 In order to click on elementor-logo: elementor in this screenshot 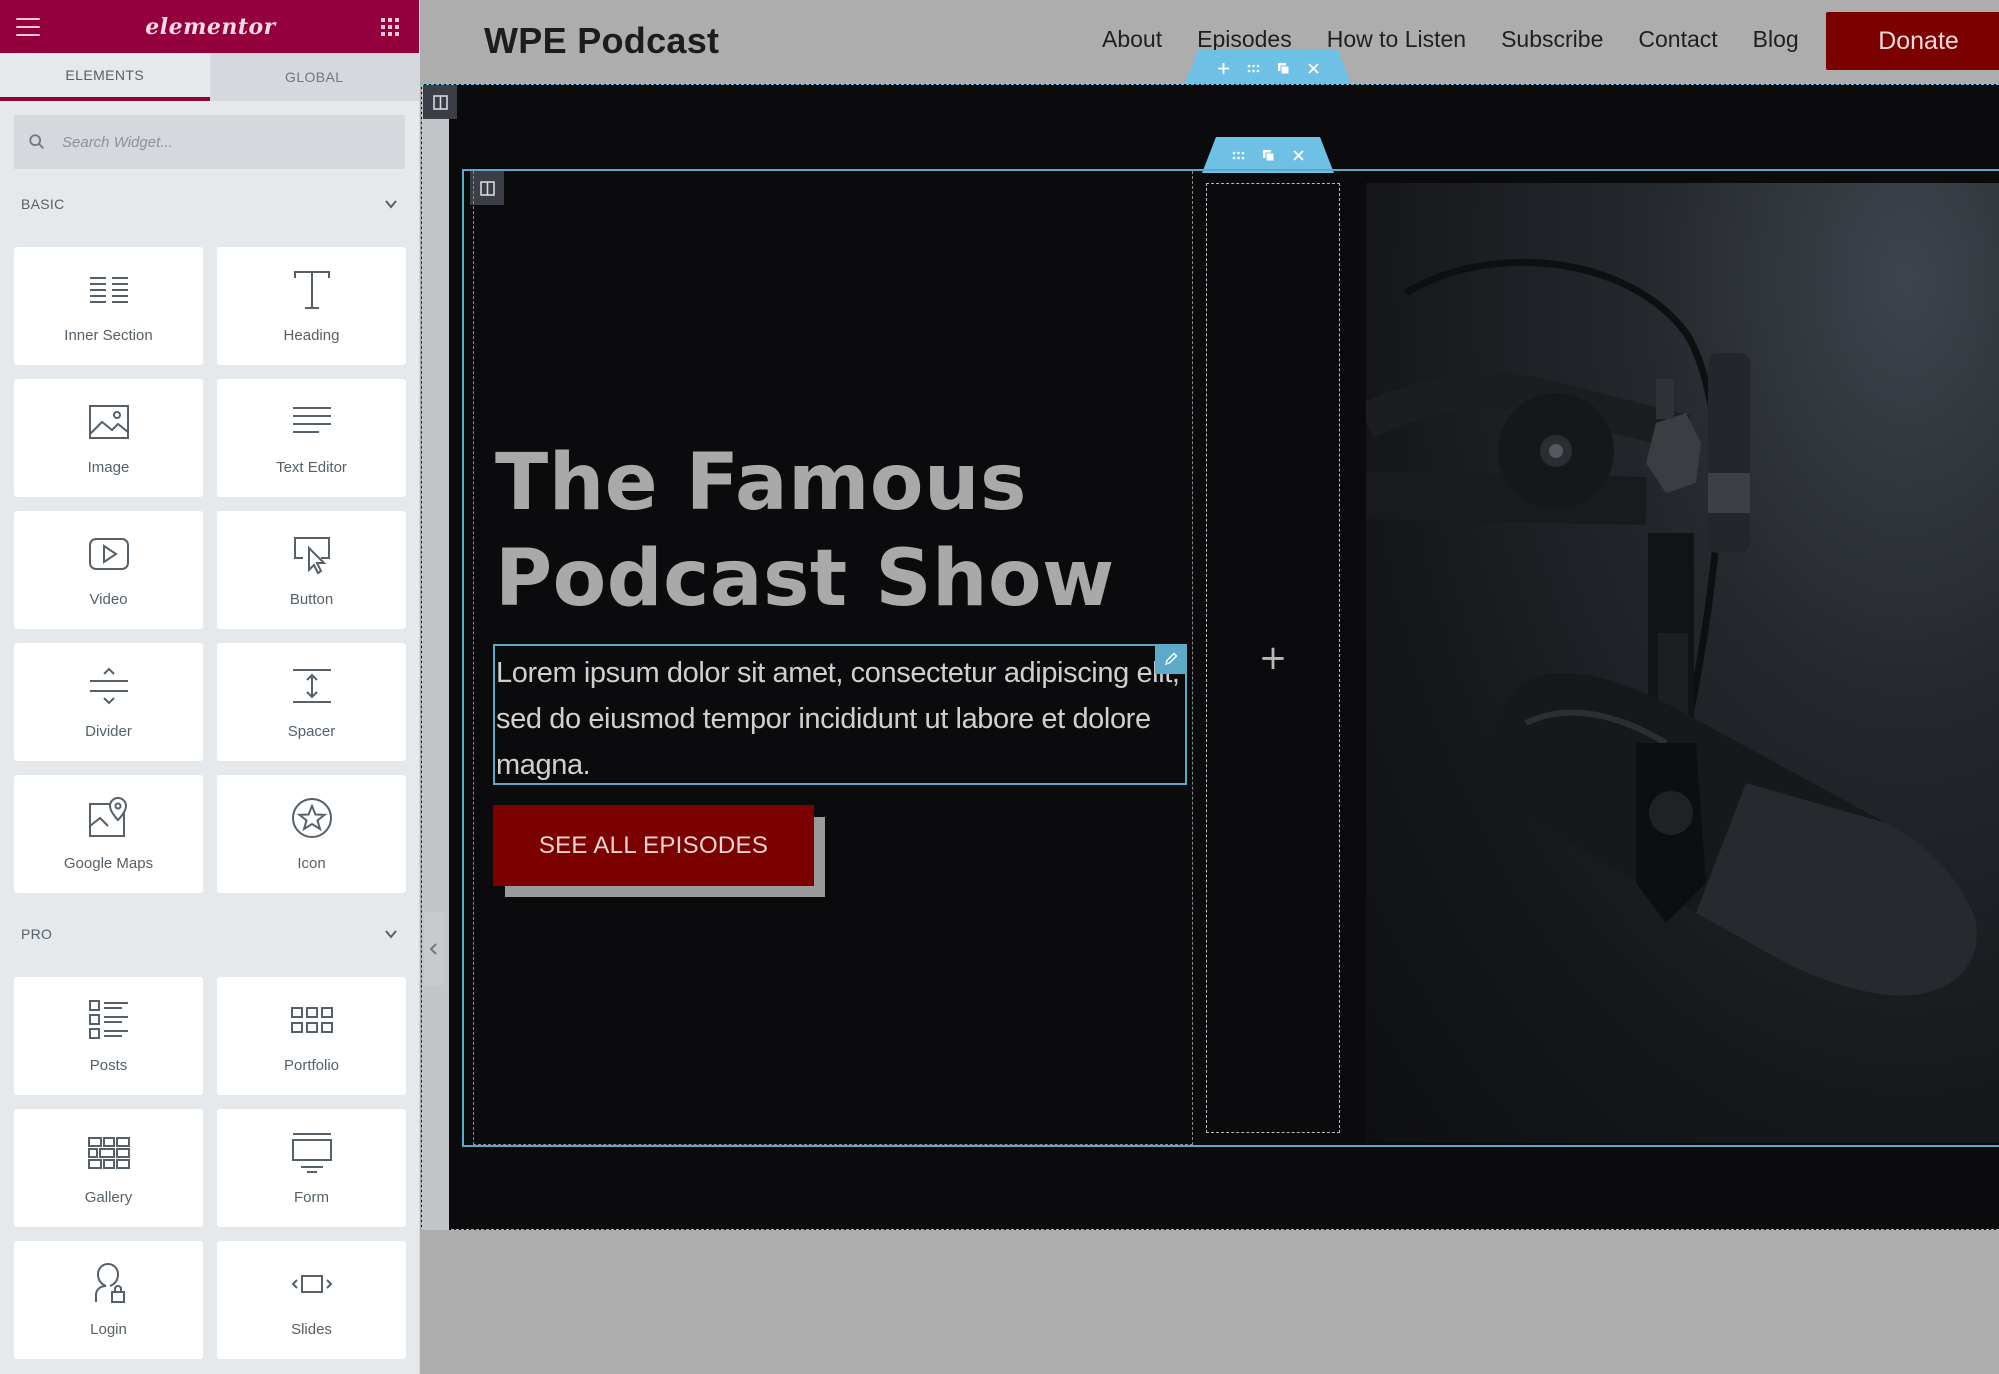, I will do `click(210, 26)`.